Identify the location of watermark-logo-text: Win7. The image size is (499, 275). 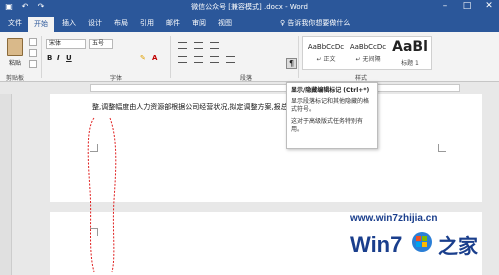
(376, 244).